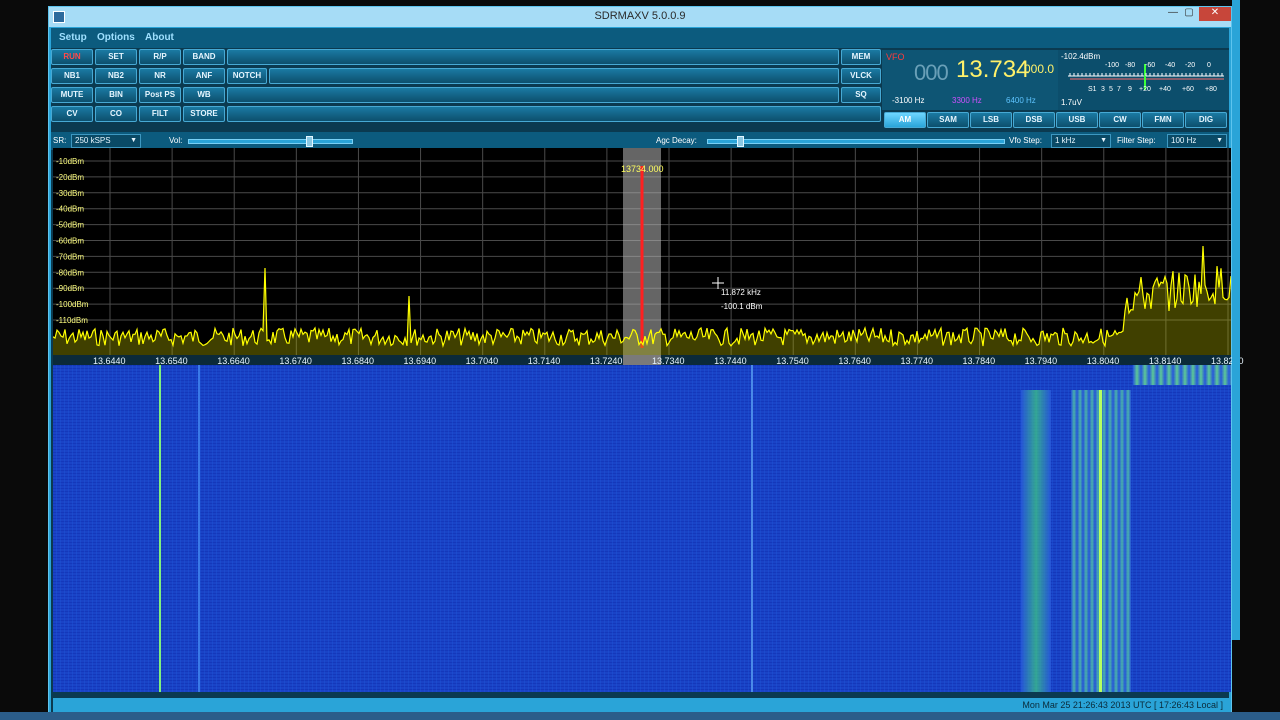  I want to click on vfo-step-label: Vfo Step:, so click(1025, 140).